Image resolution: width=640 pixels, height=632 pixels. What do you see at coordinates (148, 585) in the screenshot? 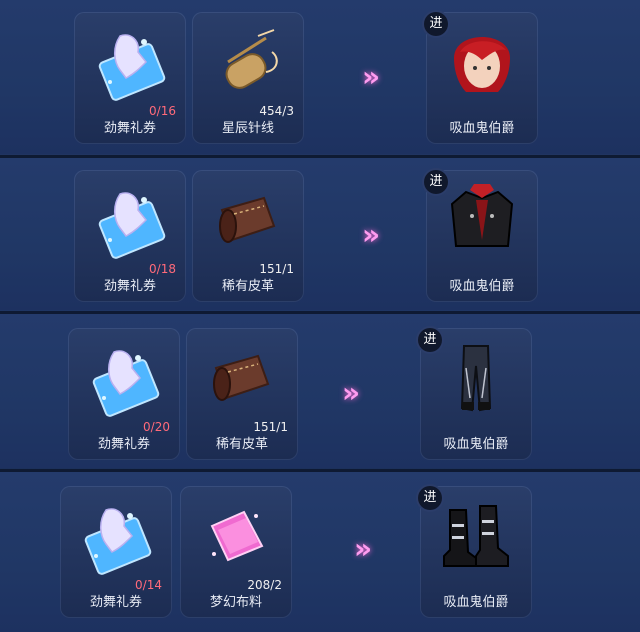
I see `ticket-count: 0/14` at bounding box center [148, 585].